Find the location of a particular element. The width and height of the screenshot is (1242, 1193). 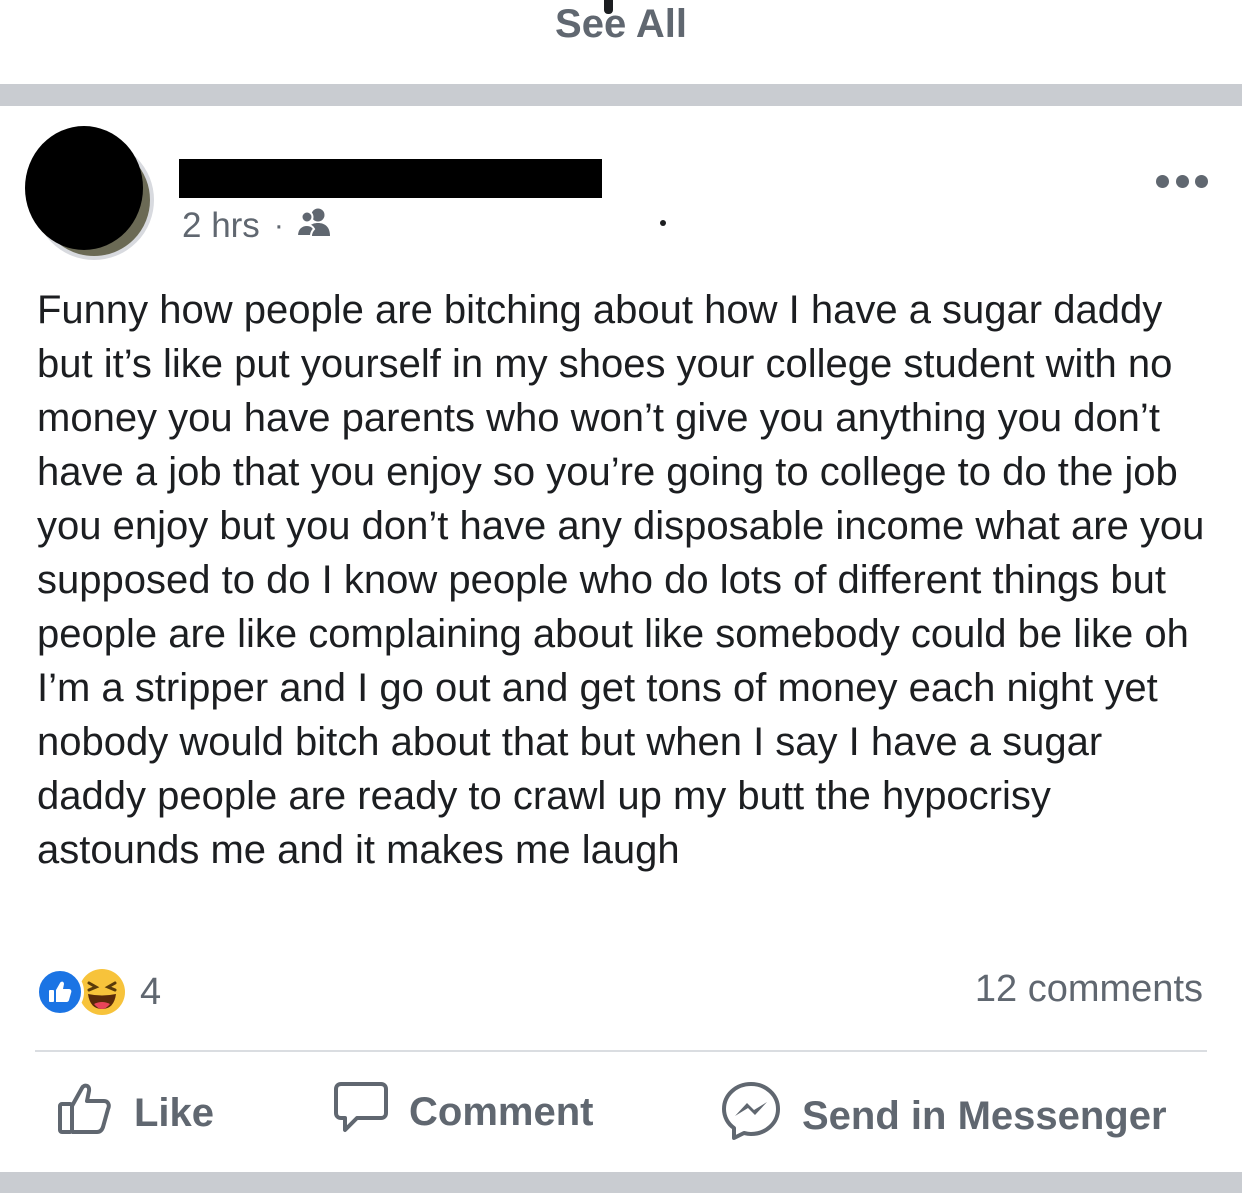

see-all-link: See All is located at coordinates (621, 24).